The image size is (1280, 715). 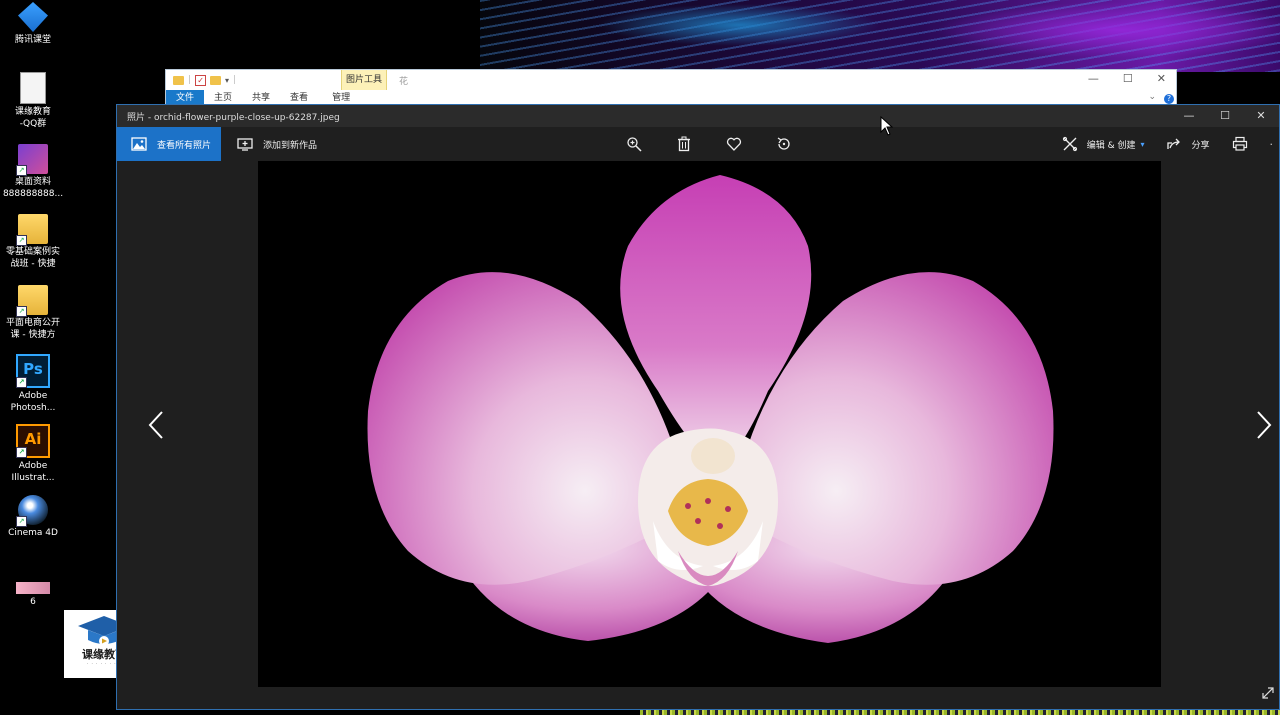 What do you see at coordinates (1152, 97) in the screenshot?
I see `expand-ribbon-icon: ⌄` at bounding box center [1152, 97].